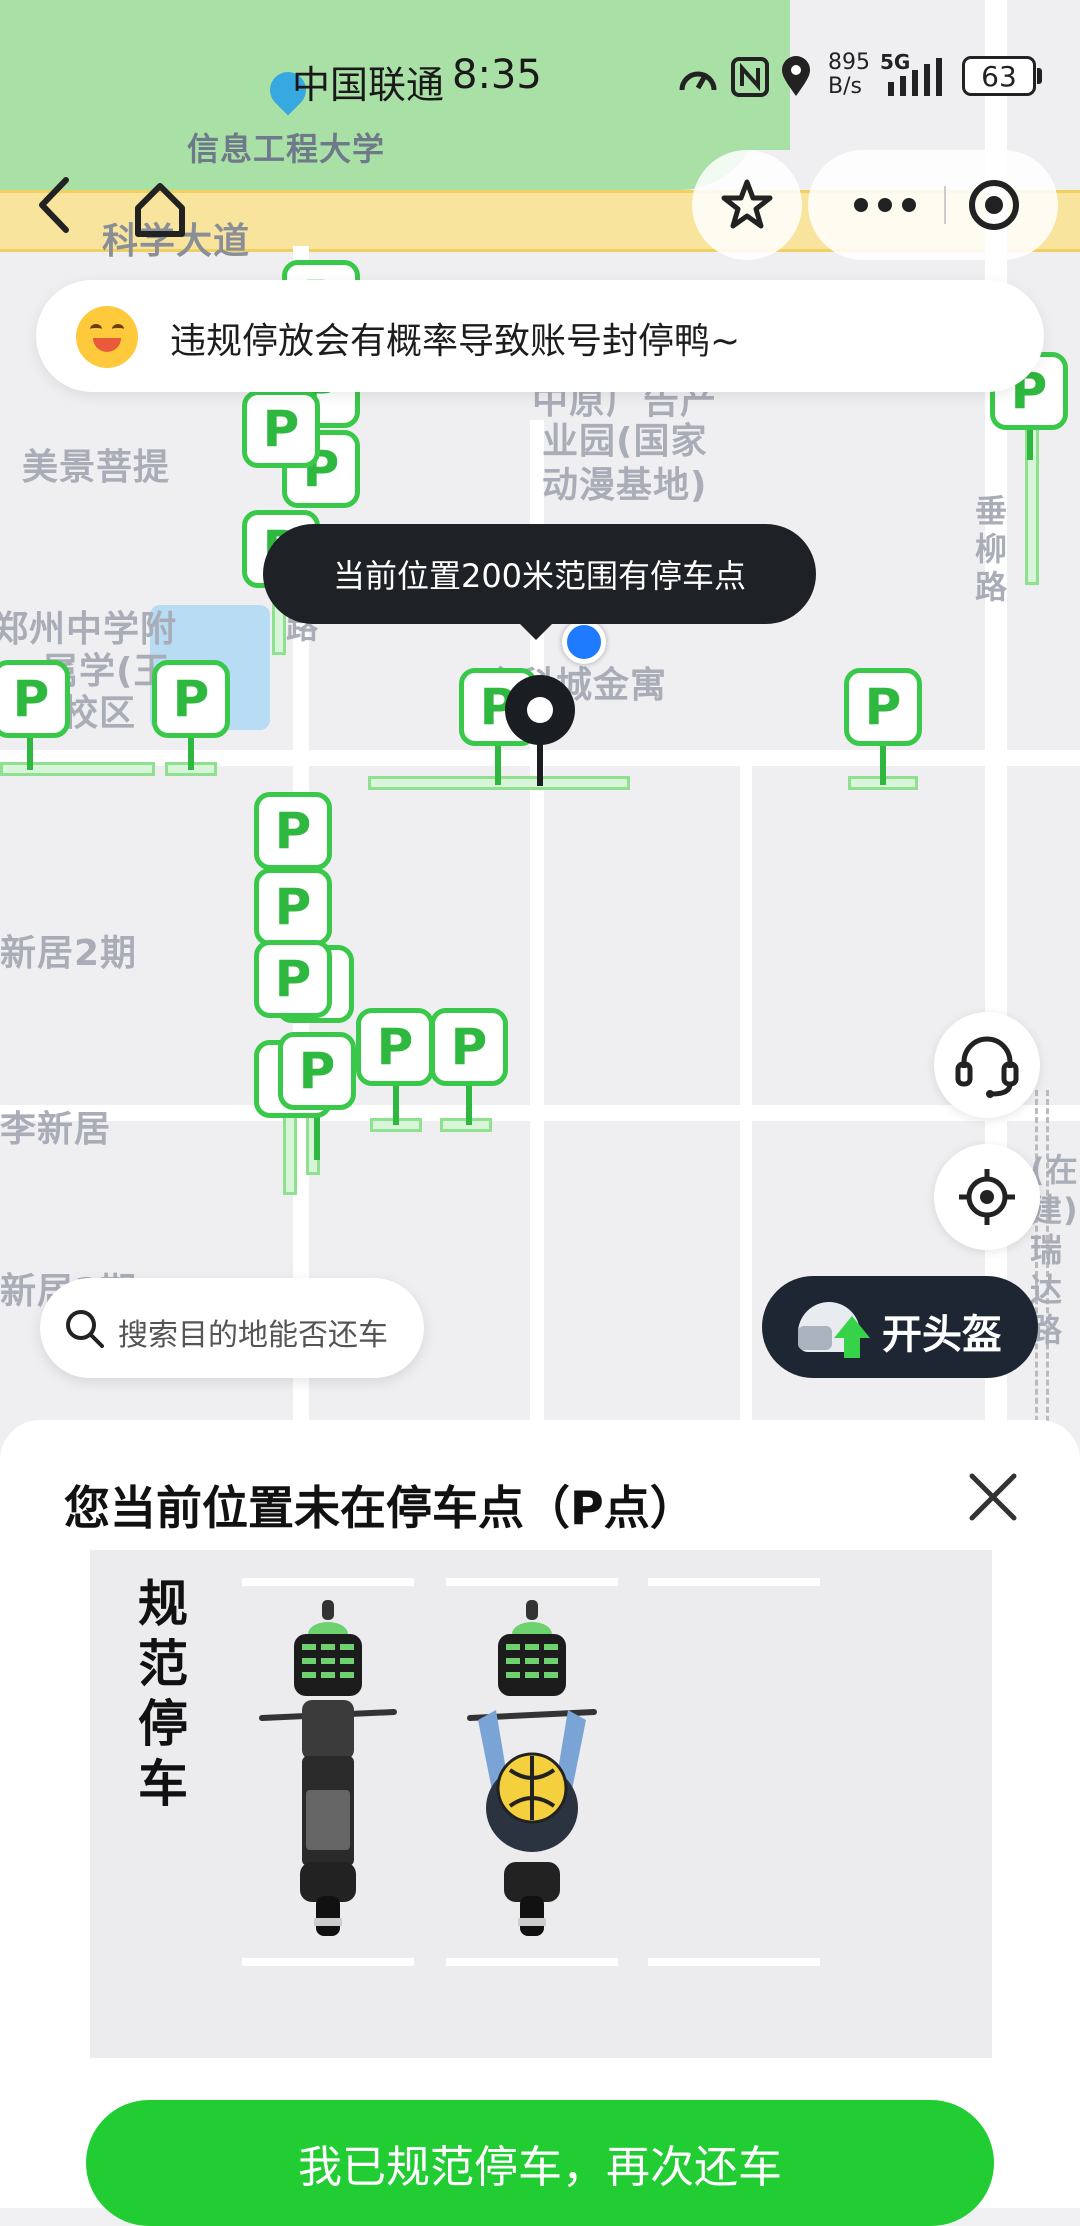  I want to click on sheet-title: 您当前位置未在停车点（P点）, so click(380, 1508).